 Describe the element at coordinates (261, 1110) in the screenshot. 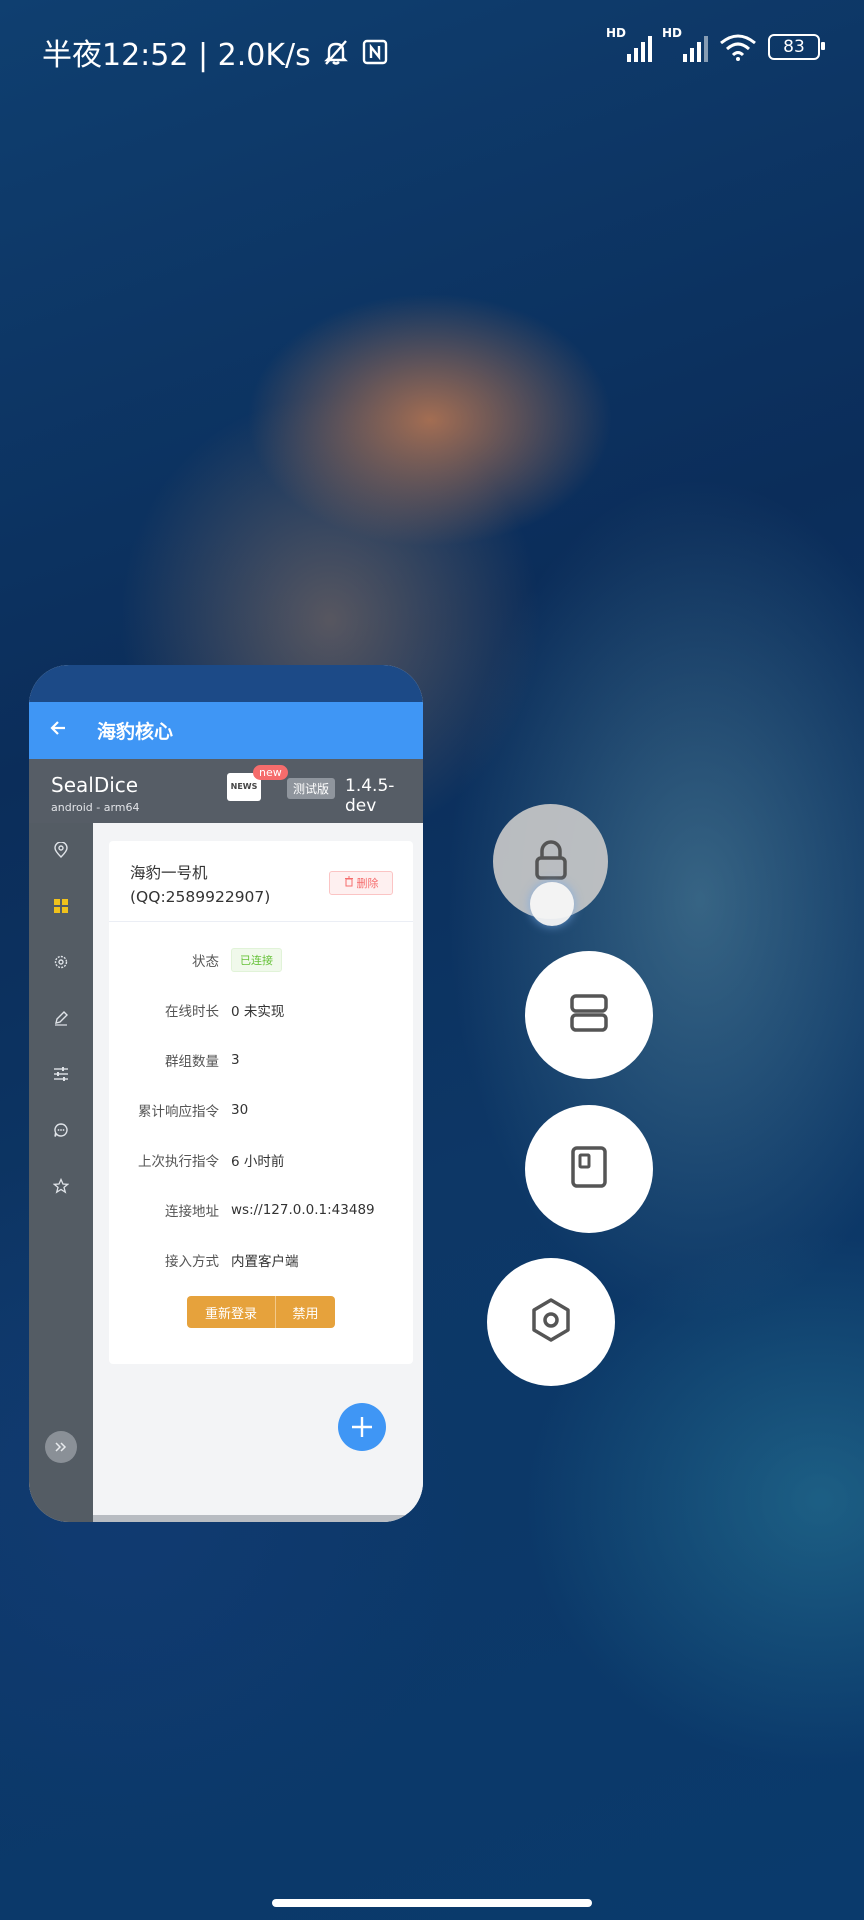

I see `info-row: 累计响应指令 30` at that location.